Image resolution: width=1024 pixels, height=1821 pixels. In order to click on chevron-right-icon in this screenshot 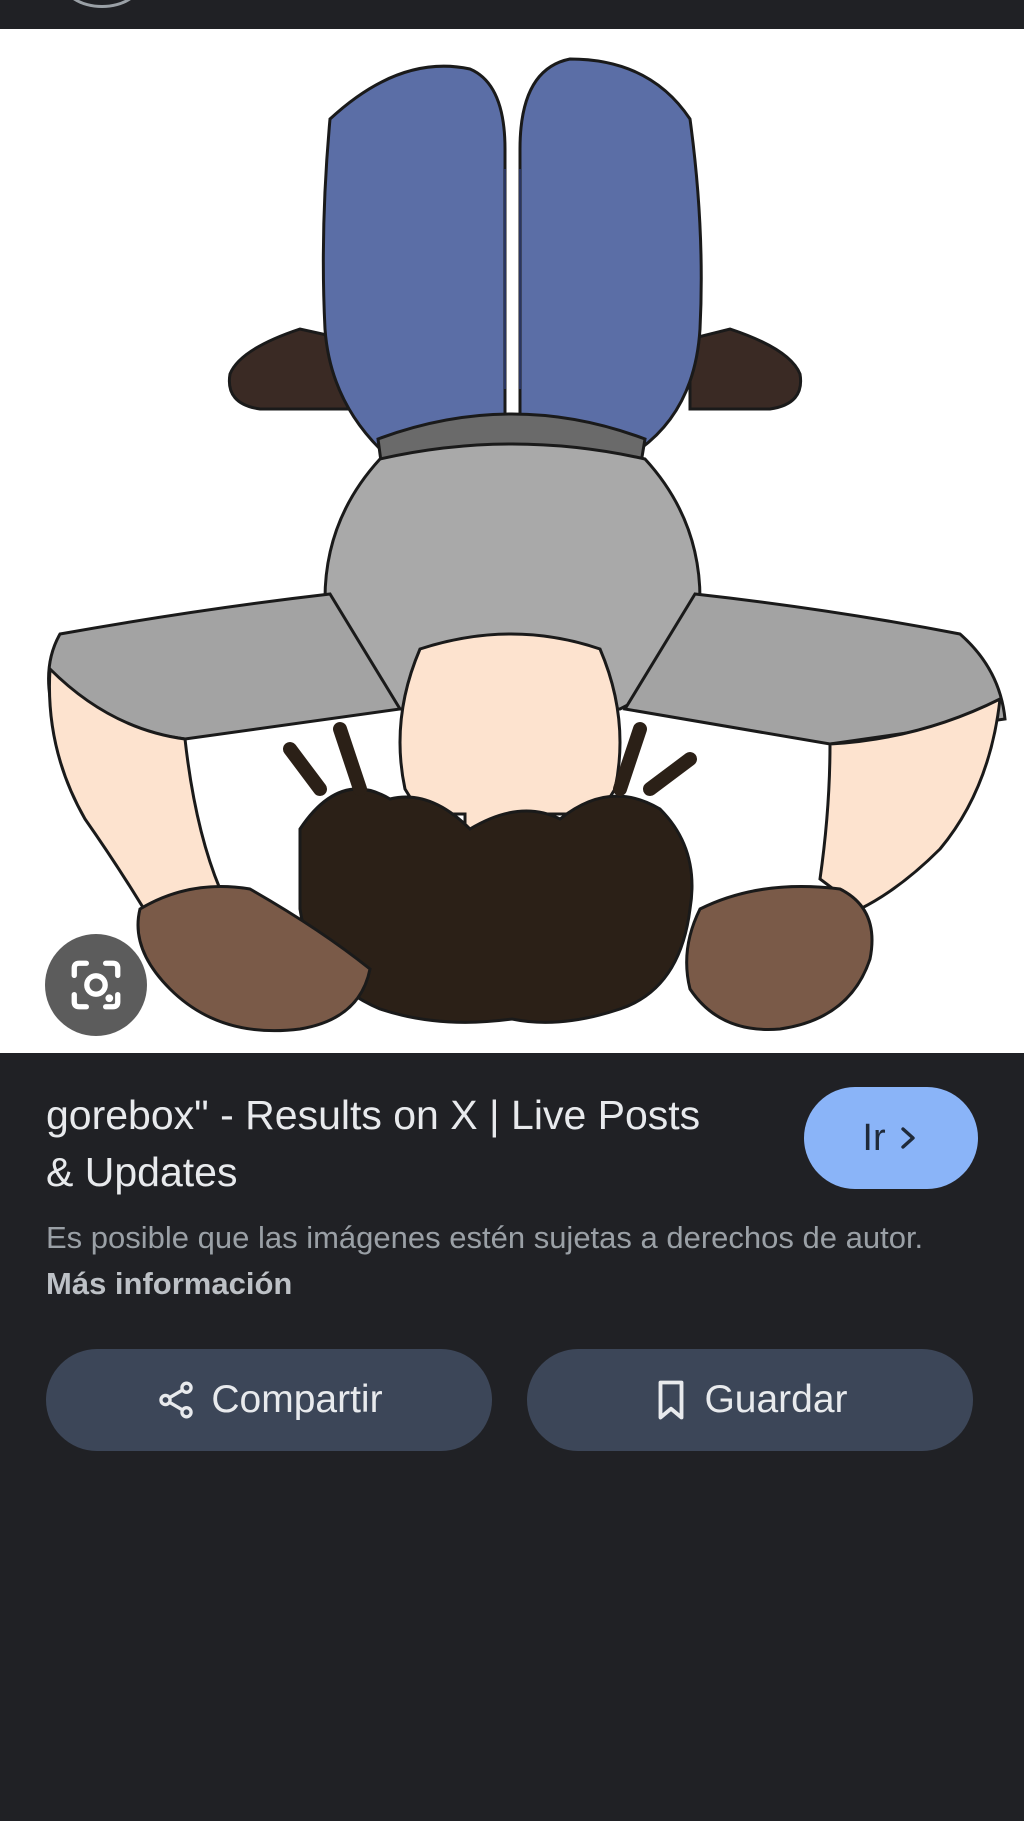, I will do `click(908, 1138)`.